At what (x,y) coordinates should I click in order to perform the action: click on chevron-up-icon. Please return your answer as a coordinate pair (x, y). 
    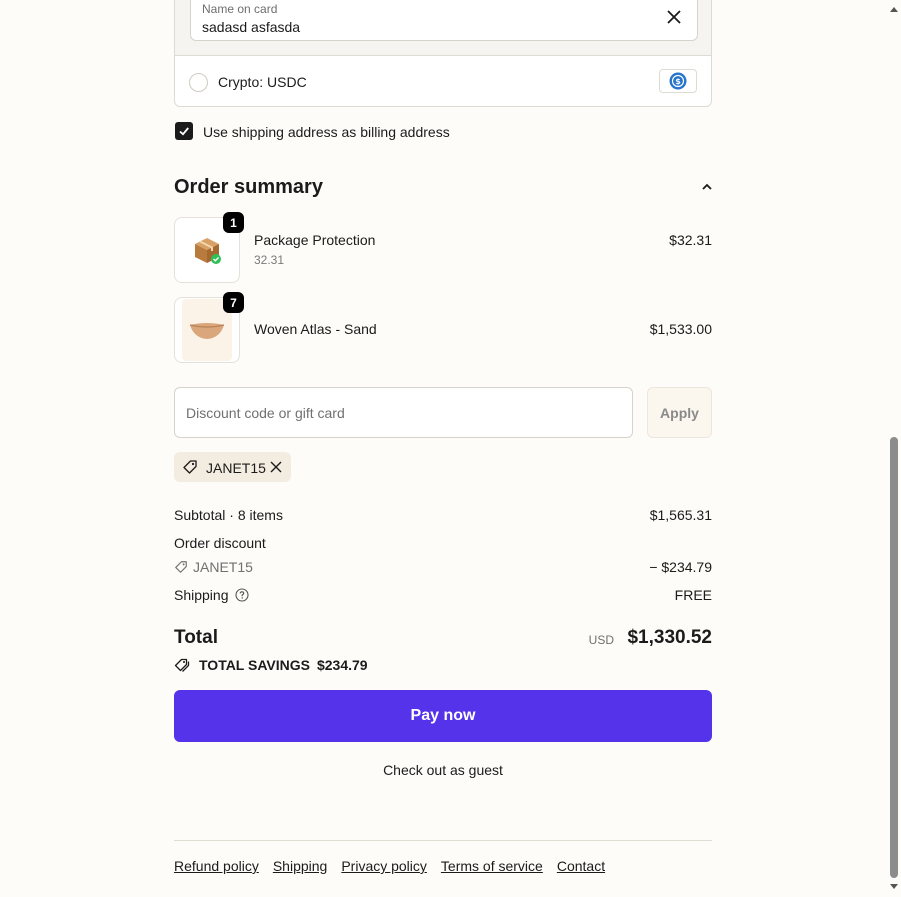
    Looking at the image, I should click on (707, 187).